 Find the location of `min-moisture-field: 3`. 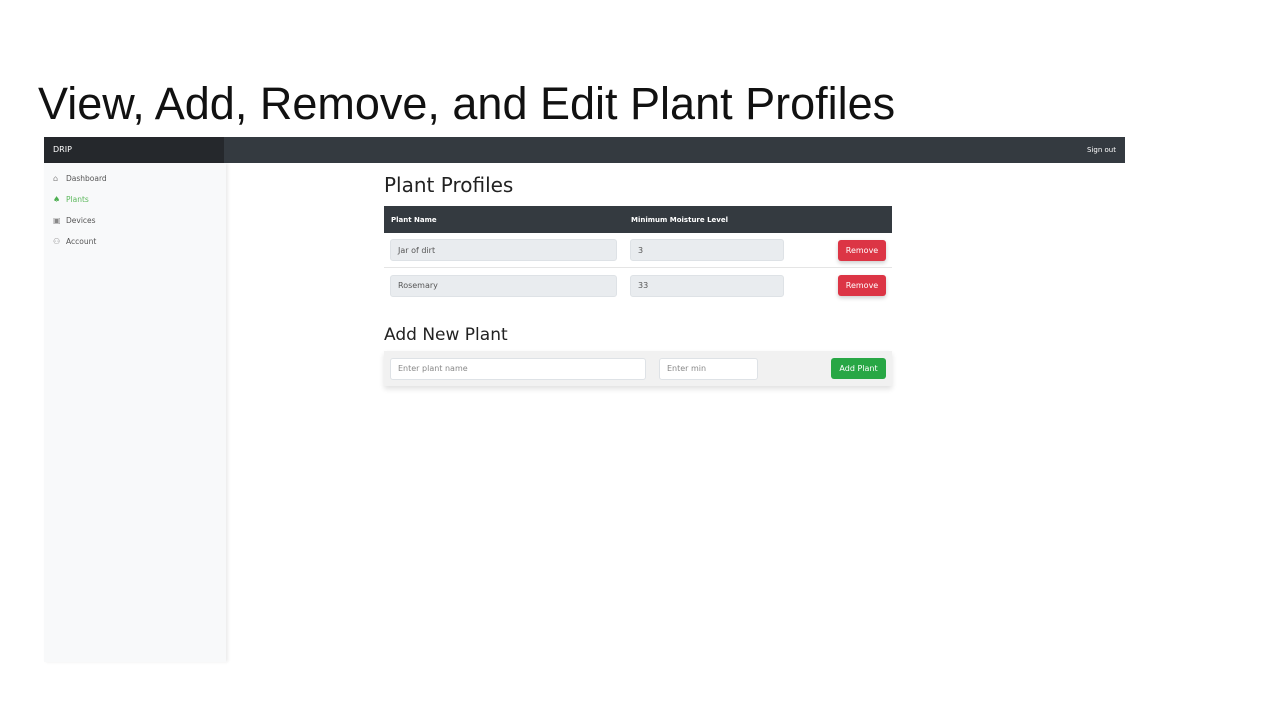

min-moisture-field: 3 is located at coordinates (707, 250).